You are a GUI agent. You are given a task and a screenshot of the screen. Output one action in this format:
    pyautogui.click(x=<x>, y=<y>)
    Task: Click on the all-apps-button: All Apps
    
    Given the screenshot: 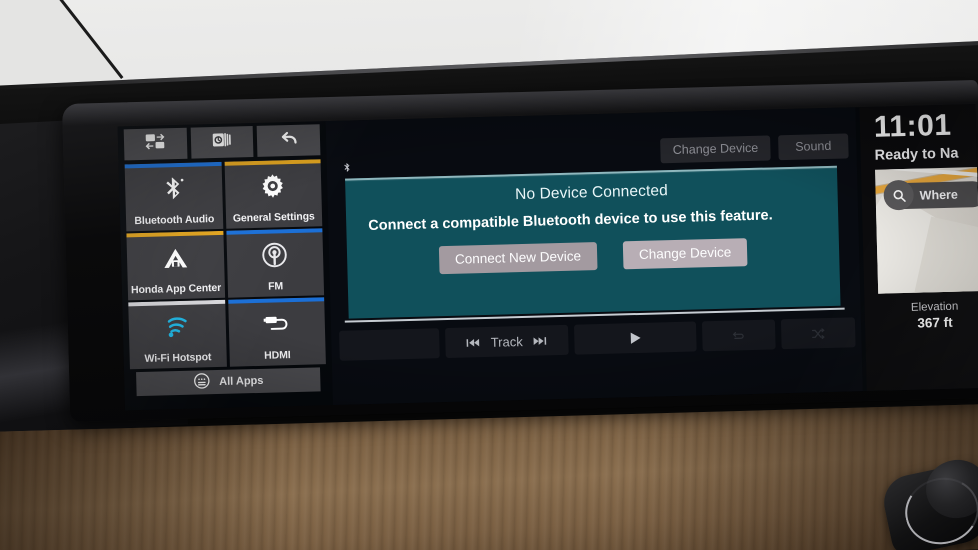 What is the action you would take?
    pyautogui.click(x=228, y=382)
    